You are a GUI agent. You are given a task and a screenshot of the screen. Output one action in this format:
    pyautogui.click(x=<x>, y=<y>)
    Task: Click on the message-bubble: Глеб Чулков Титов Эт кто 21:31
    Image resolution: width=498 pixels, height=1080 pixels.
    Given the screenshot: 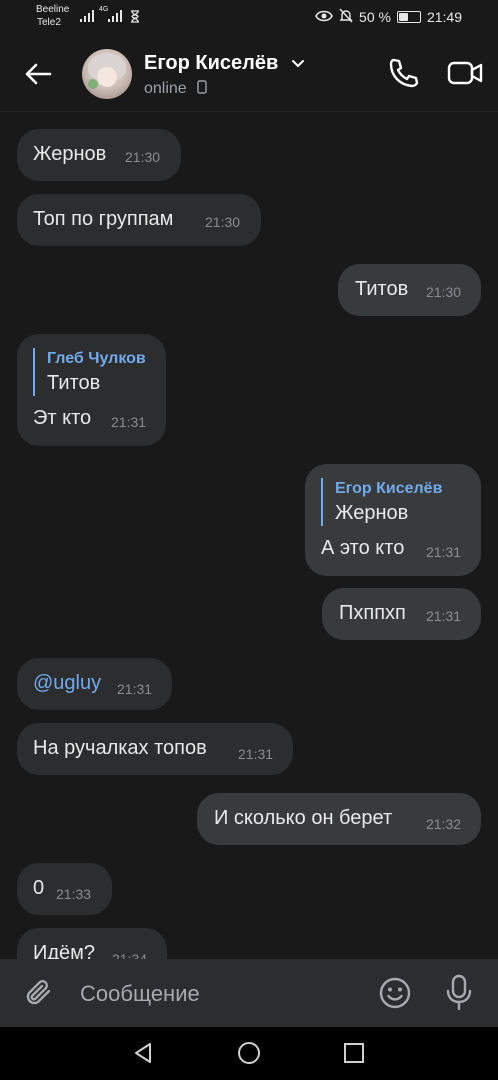 What is the action you would take?
    pyautogui.click(x=91, y=390)
    